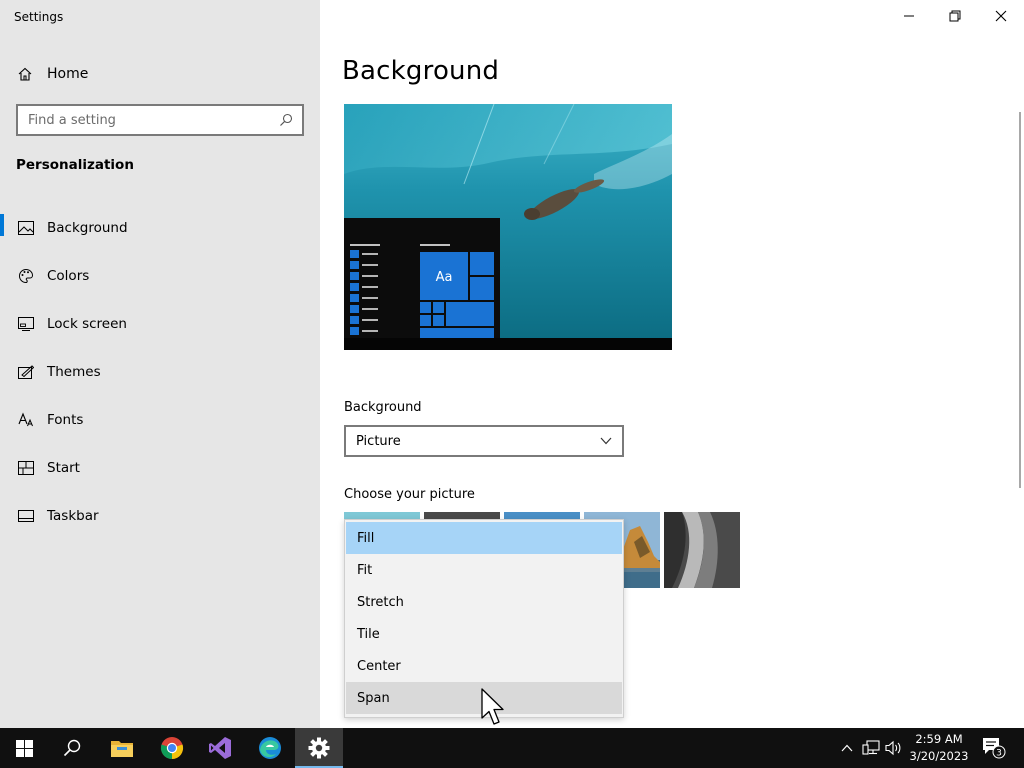  Describe the element at coordinates (939, 756) in the screenshot. I see `clock-date: 3/20/2023` at that location.